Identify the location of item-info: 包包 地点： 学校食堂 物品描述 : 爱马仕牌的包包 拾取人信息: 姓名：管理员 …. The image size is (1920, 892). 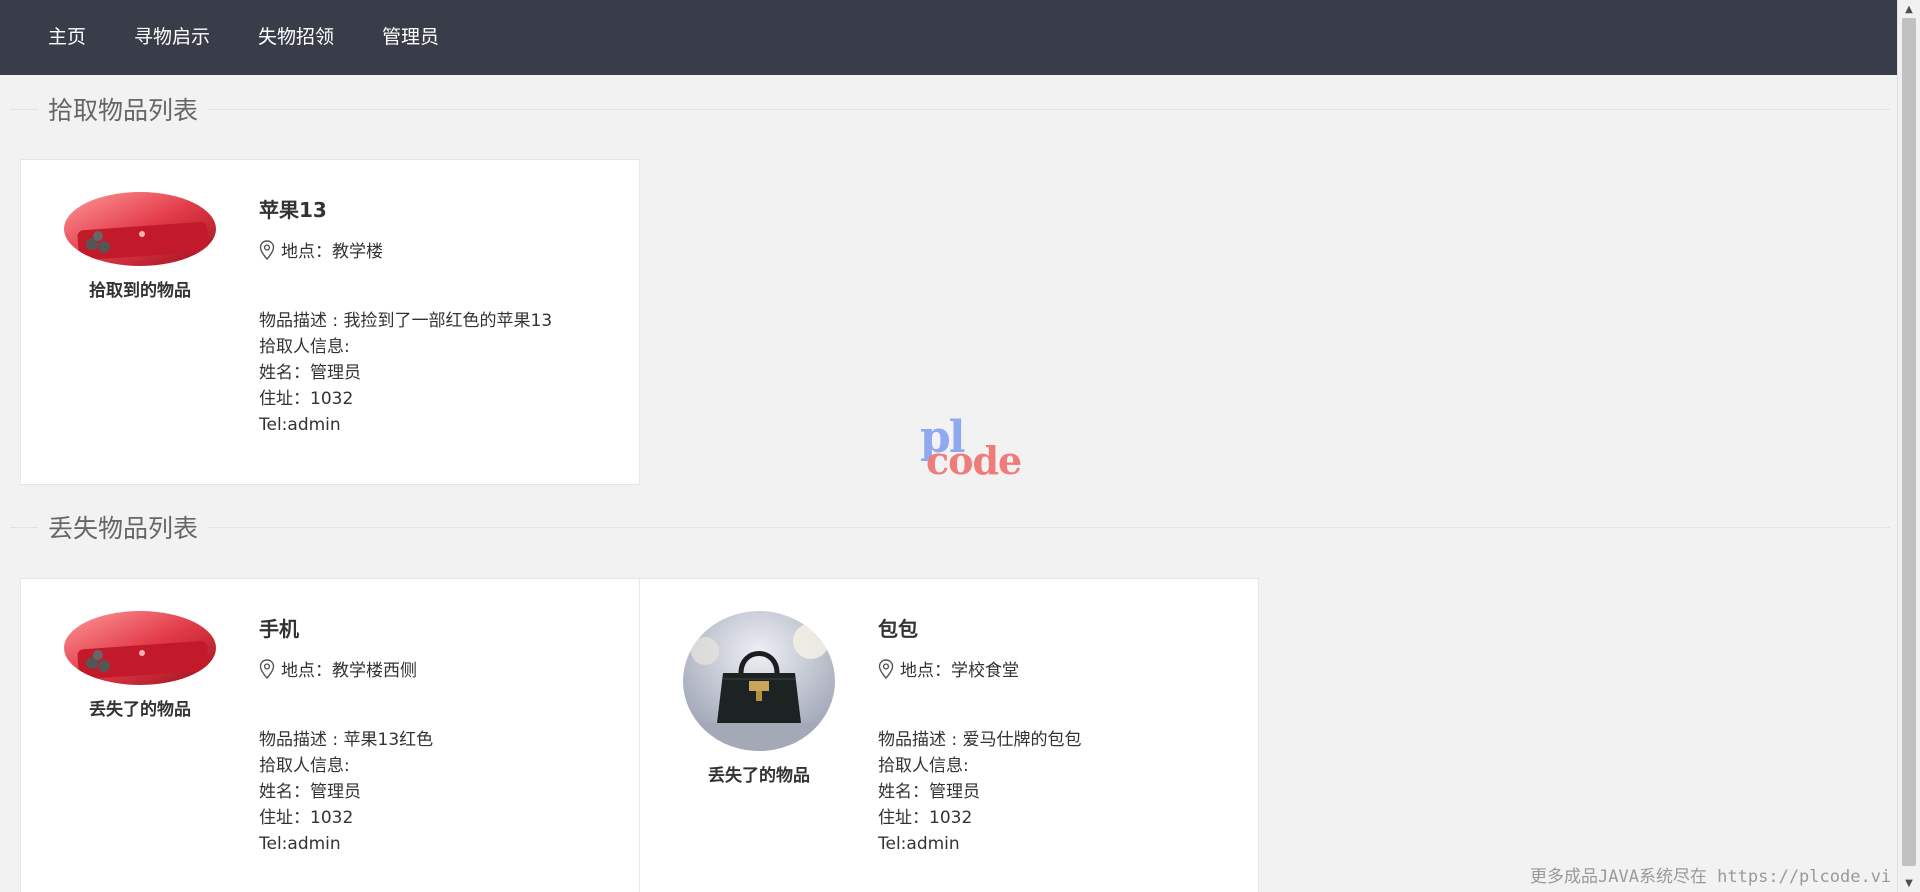
(1058, 735).